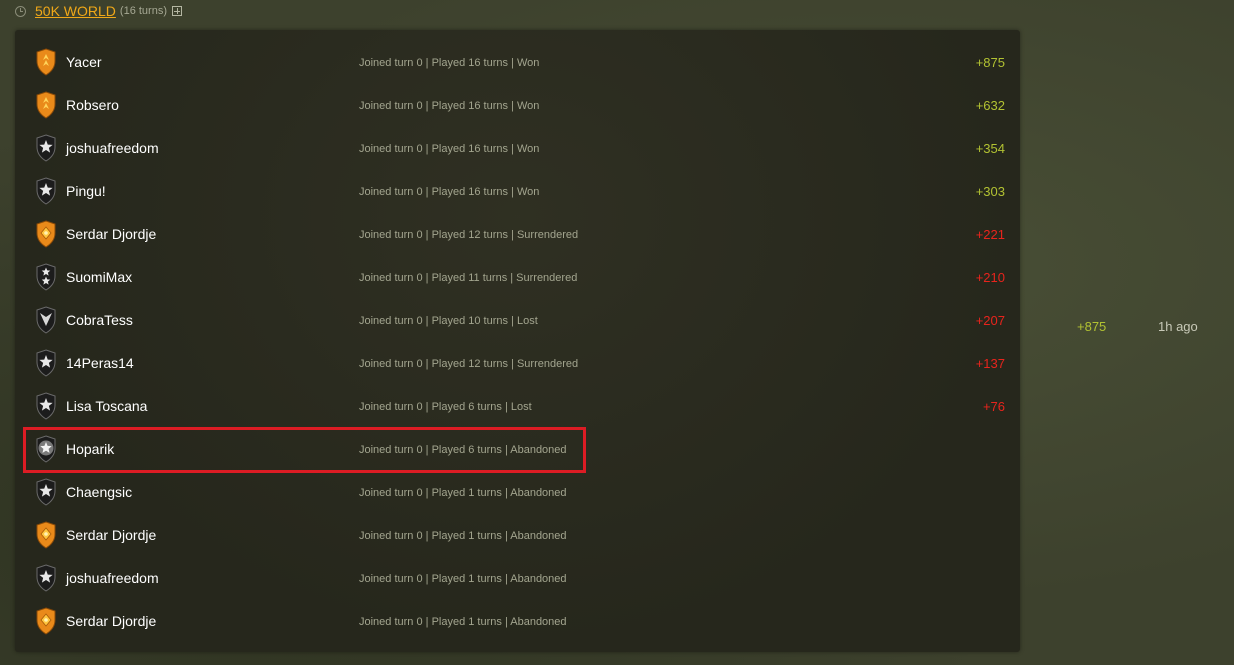 This screenshot has width=1234, height=665. Describe the element at coordinates (99, 320) in the screenshot. I see `player-name: CobraTess` at that location.